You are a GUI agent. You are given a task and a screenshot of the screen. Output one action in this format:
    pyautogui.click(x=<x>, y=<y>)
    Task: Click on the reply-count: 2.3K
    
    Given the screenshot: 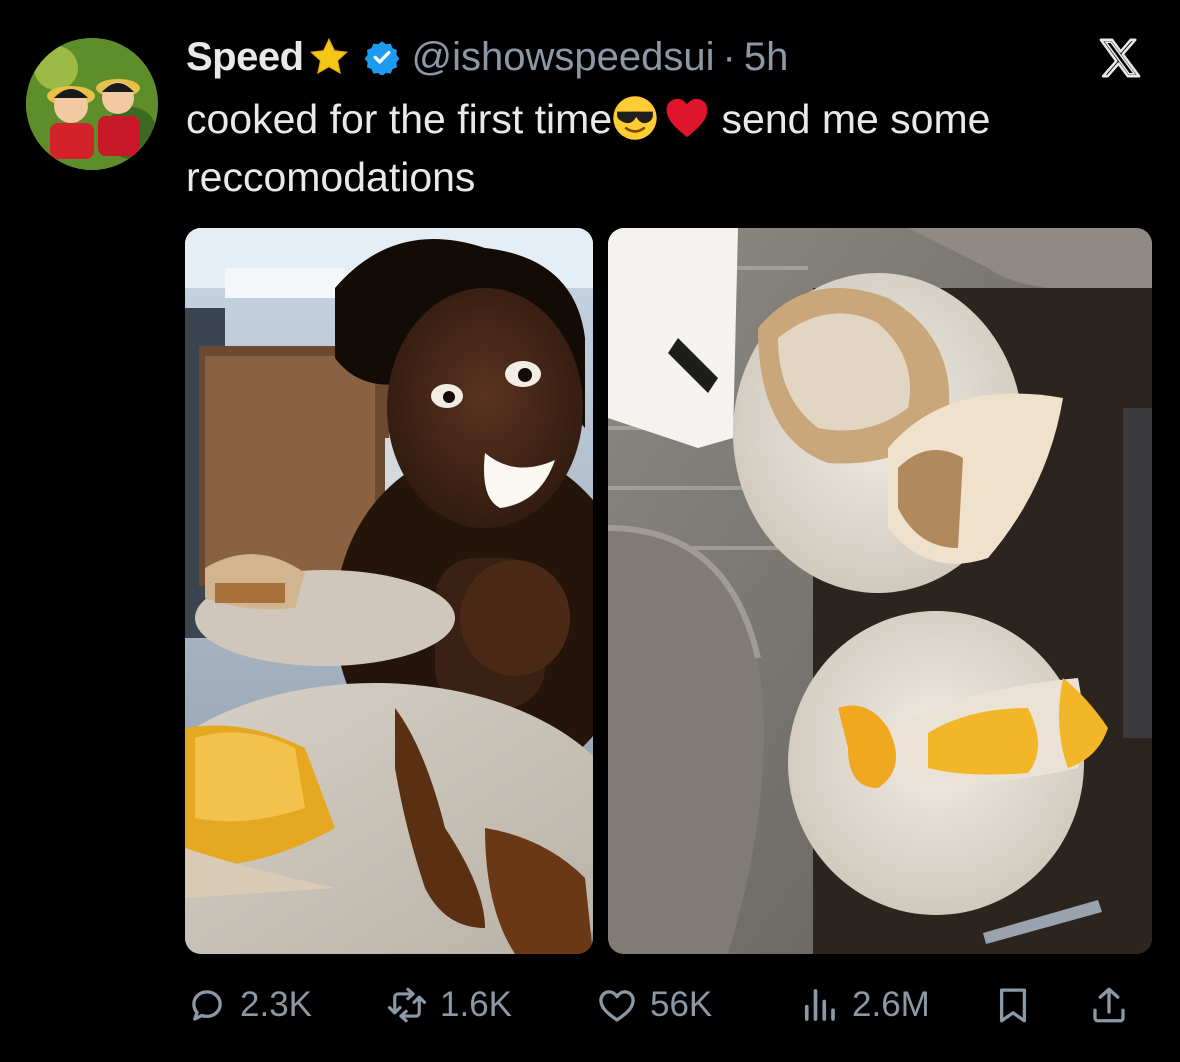 What is the action you would take?
    pyautogui.click(x=276, y=1004)
    